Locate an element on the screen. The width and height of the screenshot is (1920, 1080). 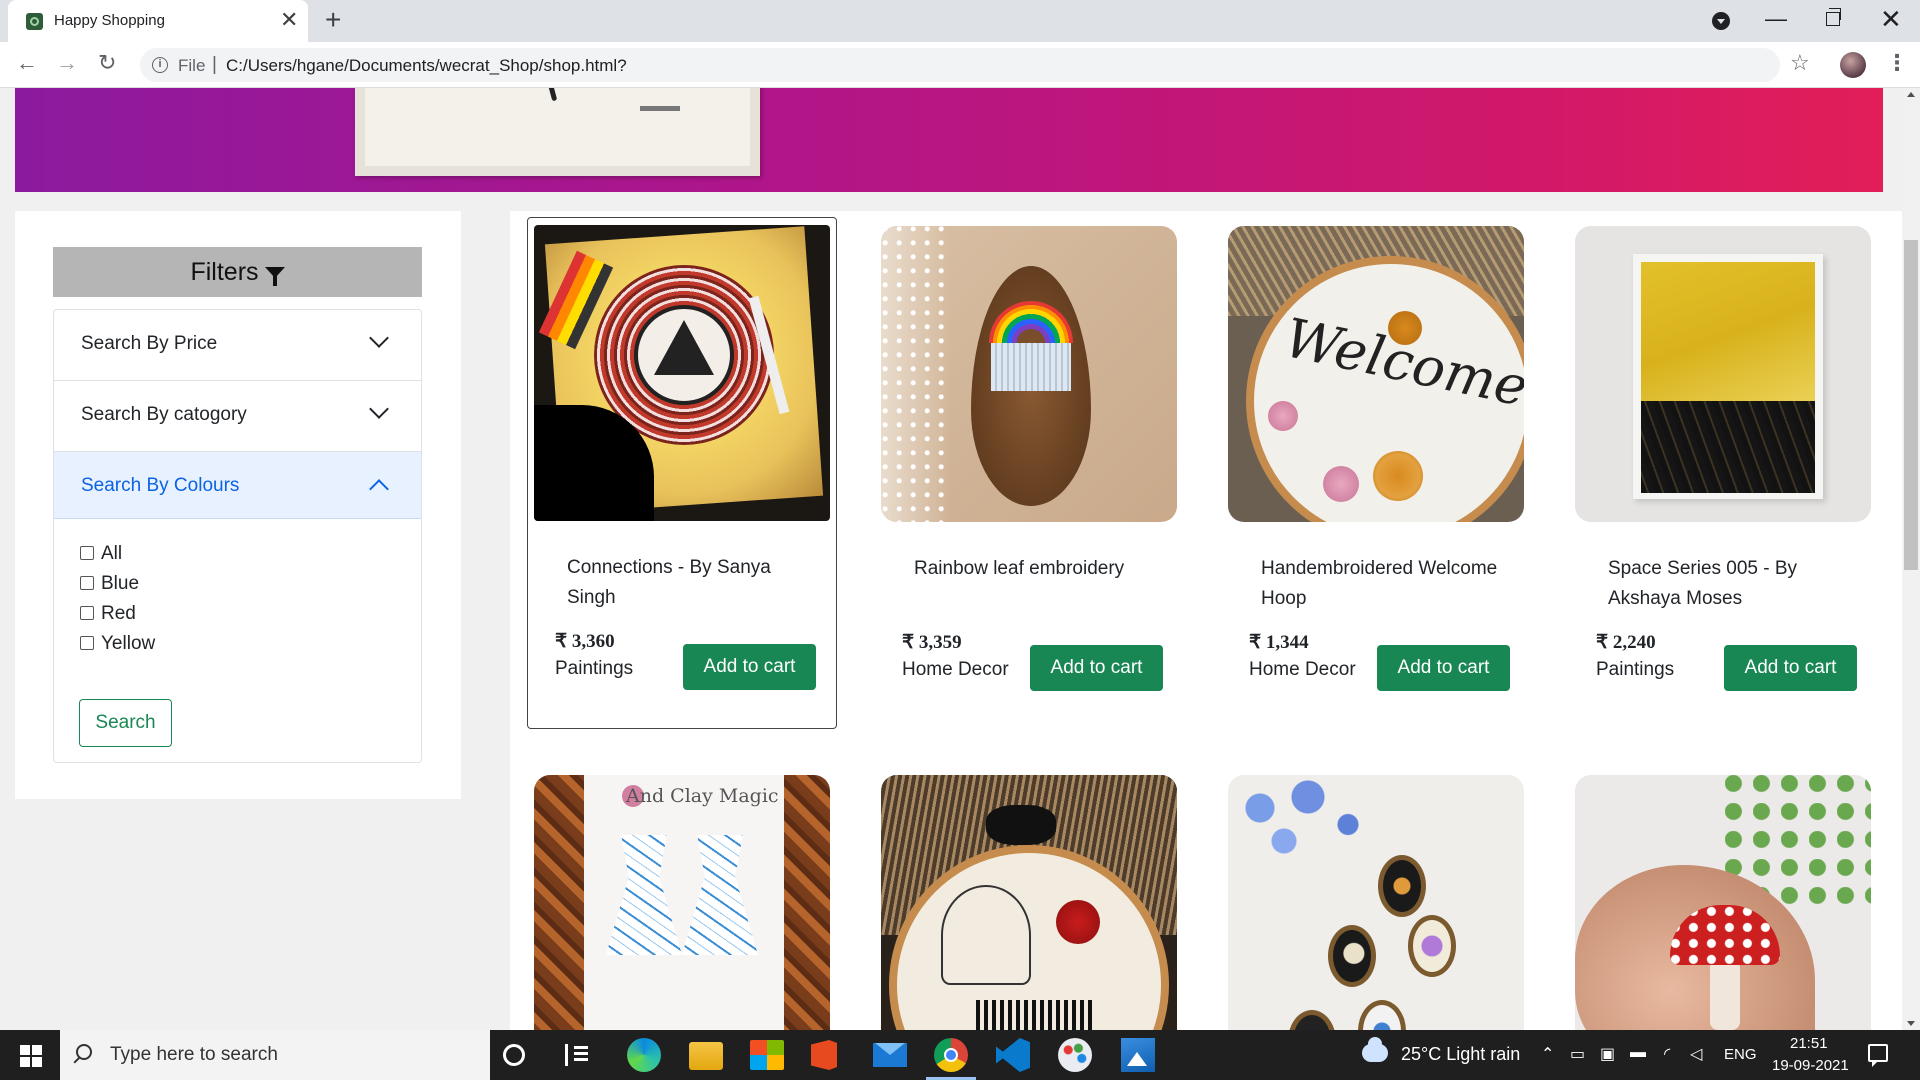
colour-checkbox-blue is located at coordinates (87, 583).